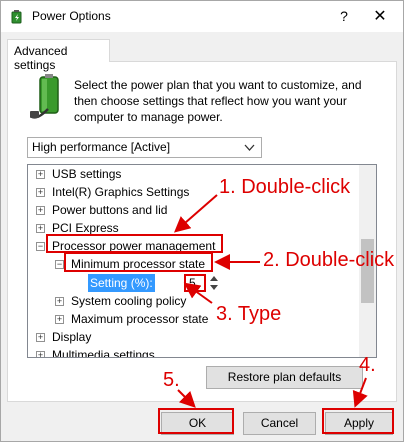 This screenshot has height=442, width=404. What do you see at coordinates (329, 260) in the screenshot?
I see `annotation-step2: 2. Double-click` at bounding box center [329, 260].